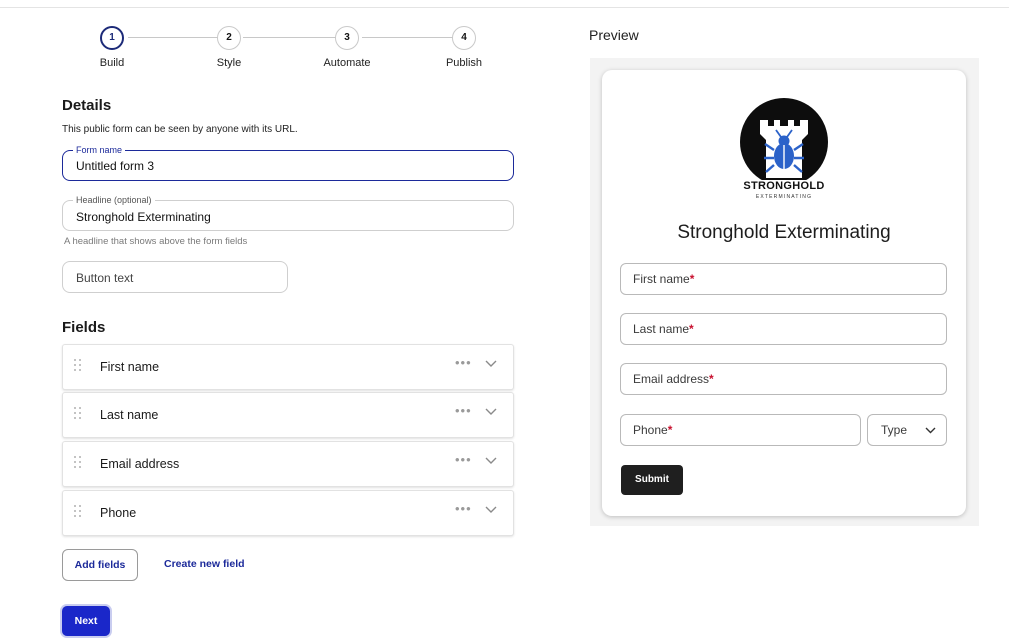  I want to click on step-number: 1, so click(112, 38).